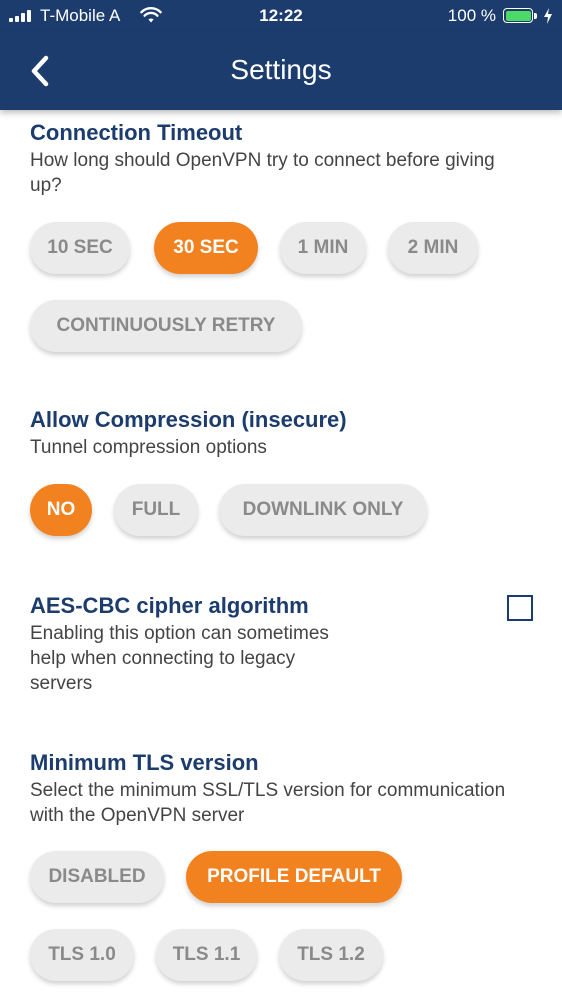 This screenshot has width=562, height=999. Describe the element at coordinates (323, 248) in the screenshot. I see `timeout-option-1-min: 1 MIN` at that location.